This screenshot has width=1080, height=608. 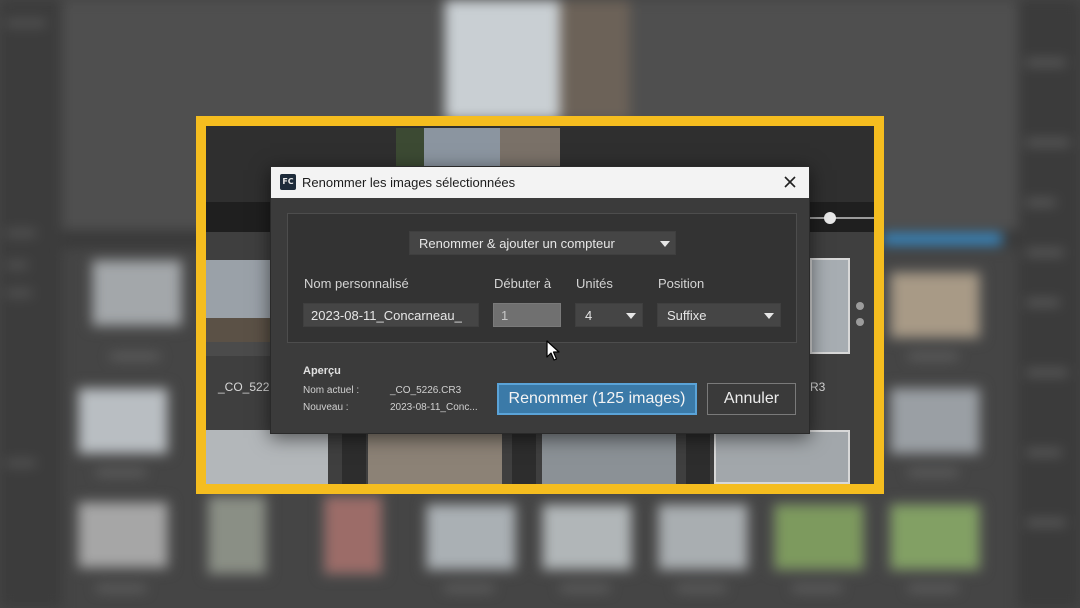 What do you see at coordinates (540, 182) in the screenshot?
I see `dialog-titlebar: FC Renommer les images sélectionnées` at bounding box center [540, 182].